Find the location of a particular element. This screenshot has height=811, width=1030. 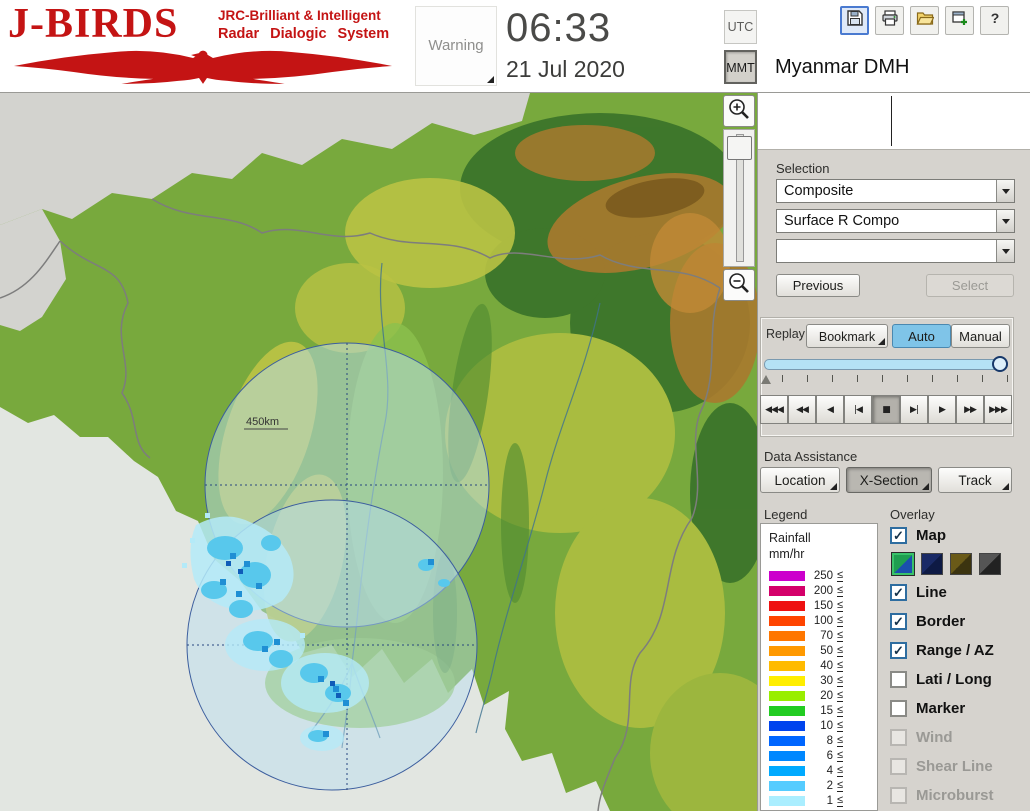

replay-timeline-slider is located at coordinates (886, 364).